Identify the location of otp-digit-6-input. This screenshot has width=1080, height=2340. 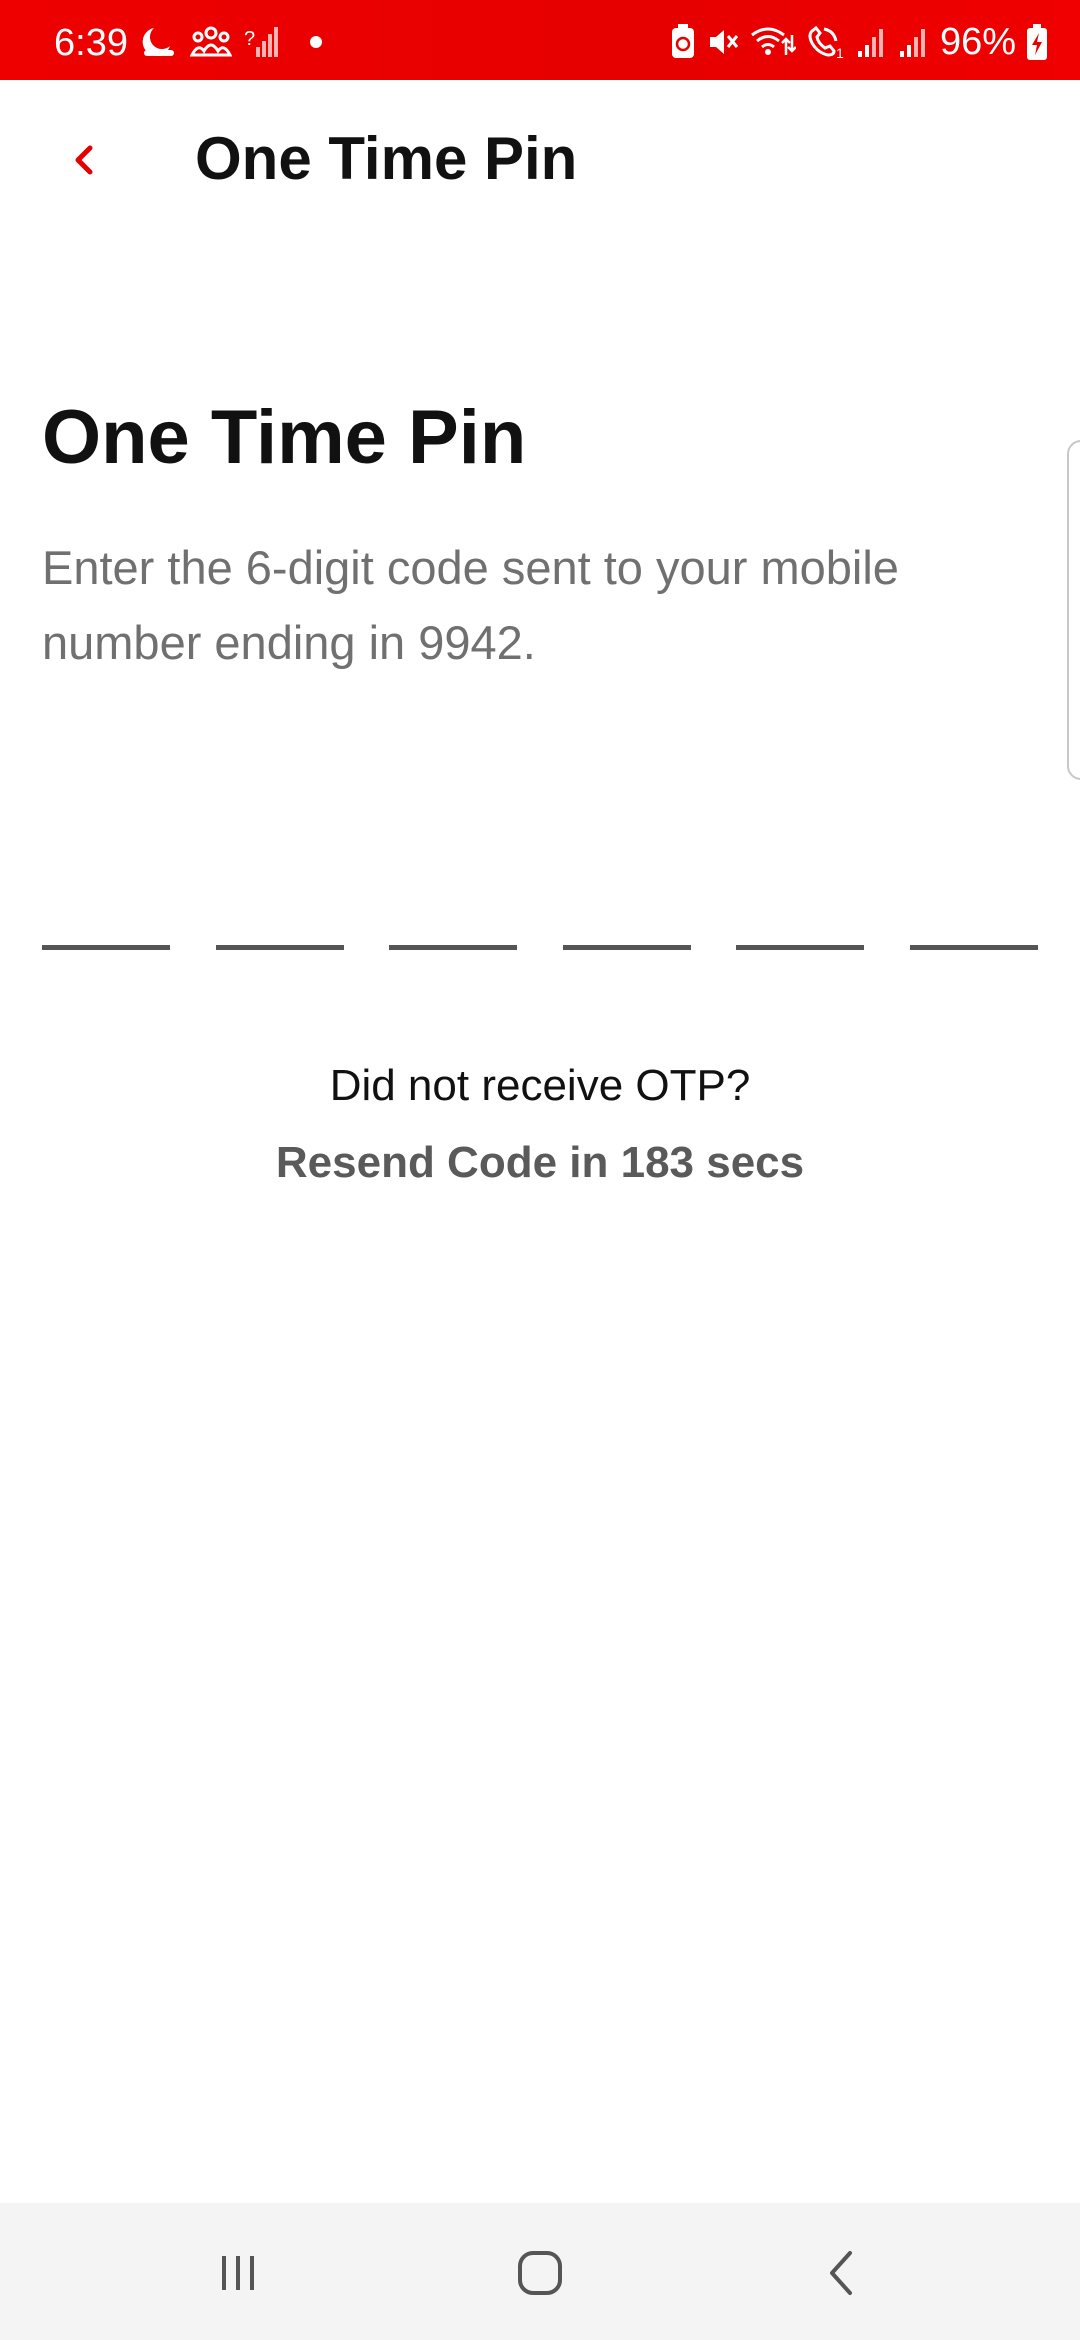
(973, 915).